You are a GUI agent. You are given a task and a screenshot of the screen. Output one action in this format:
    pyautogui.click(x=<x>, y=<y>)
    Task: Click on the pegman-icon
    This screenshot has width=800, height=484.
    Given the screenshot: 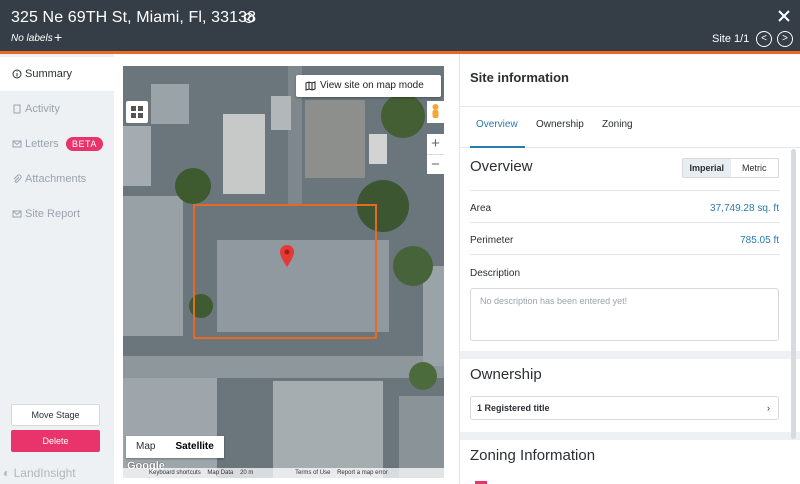 What is the action you would take?
    pyautogui.click(x=435, y=111)
    